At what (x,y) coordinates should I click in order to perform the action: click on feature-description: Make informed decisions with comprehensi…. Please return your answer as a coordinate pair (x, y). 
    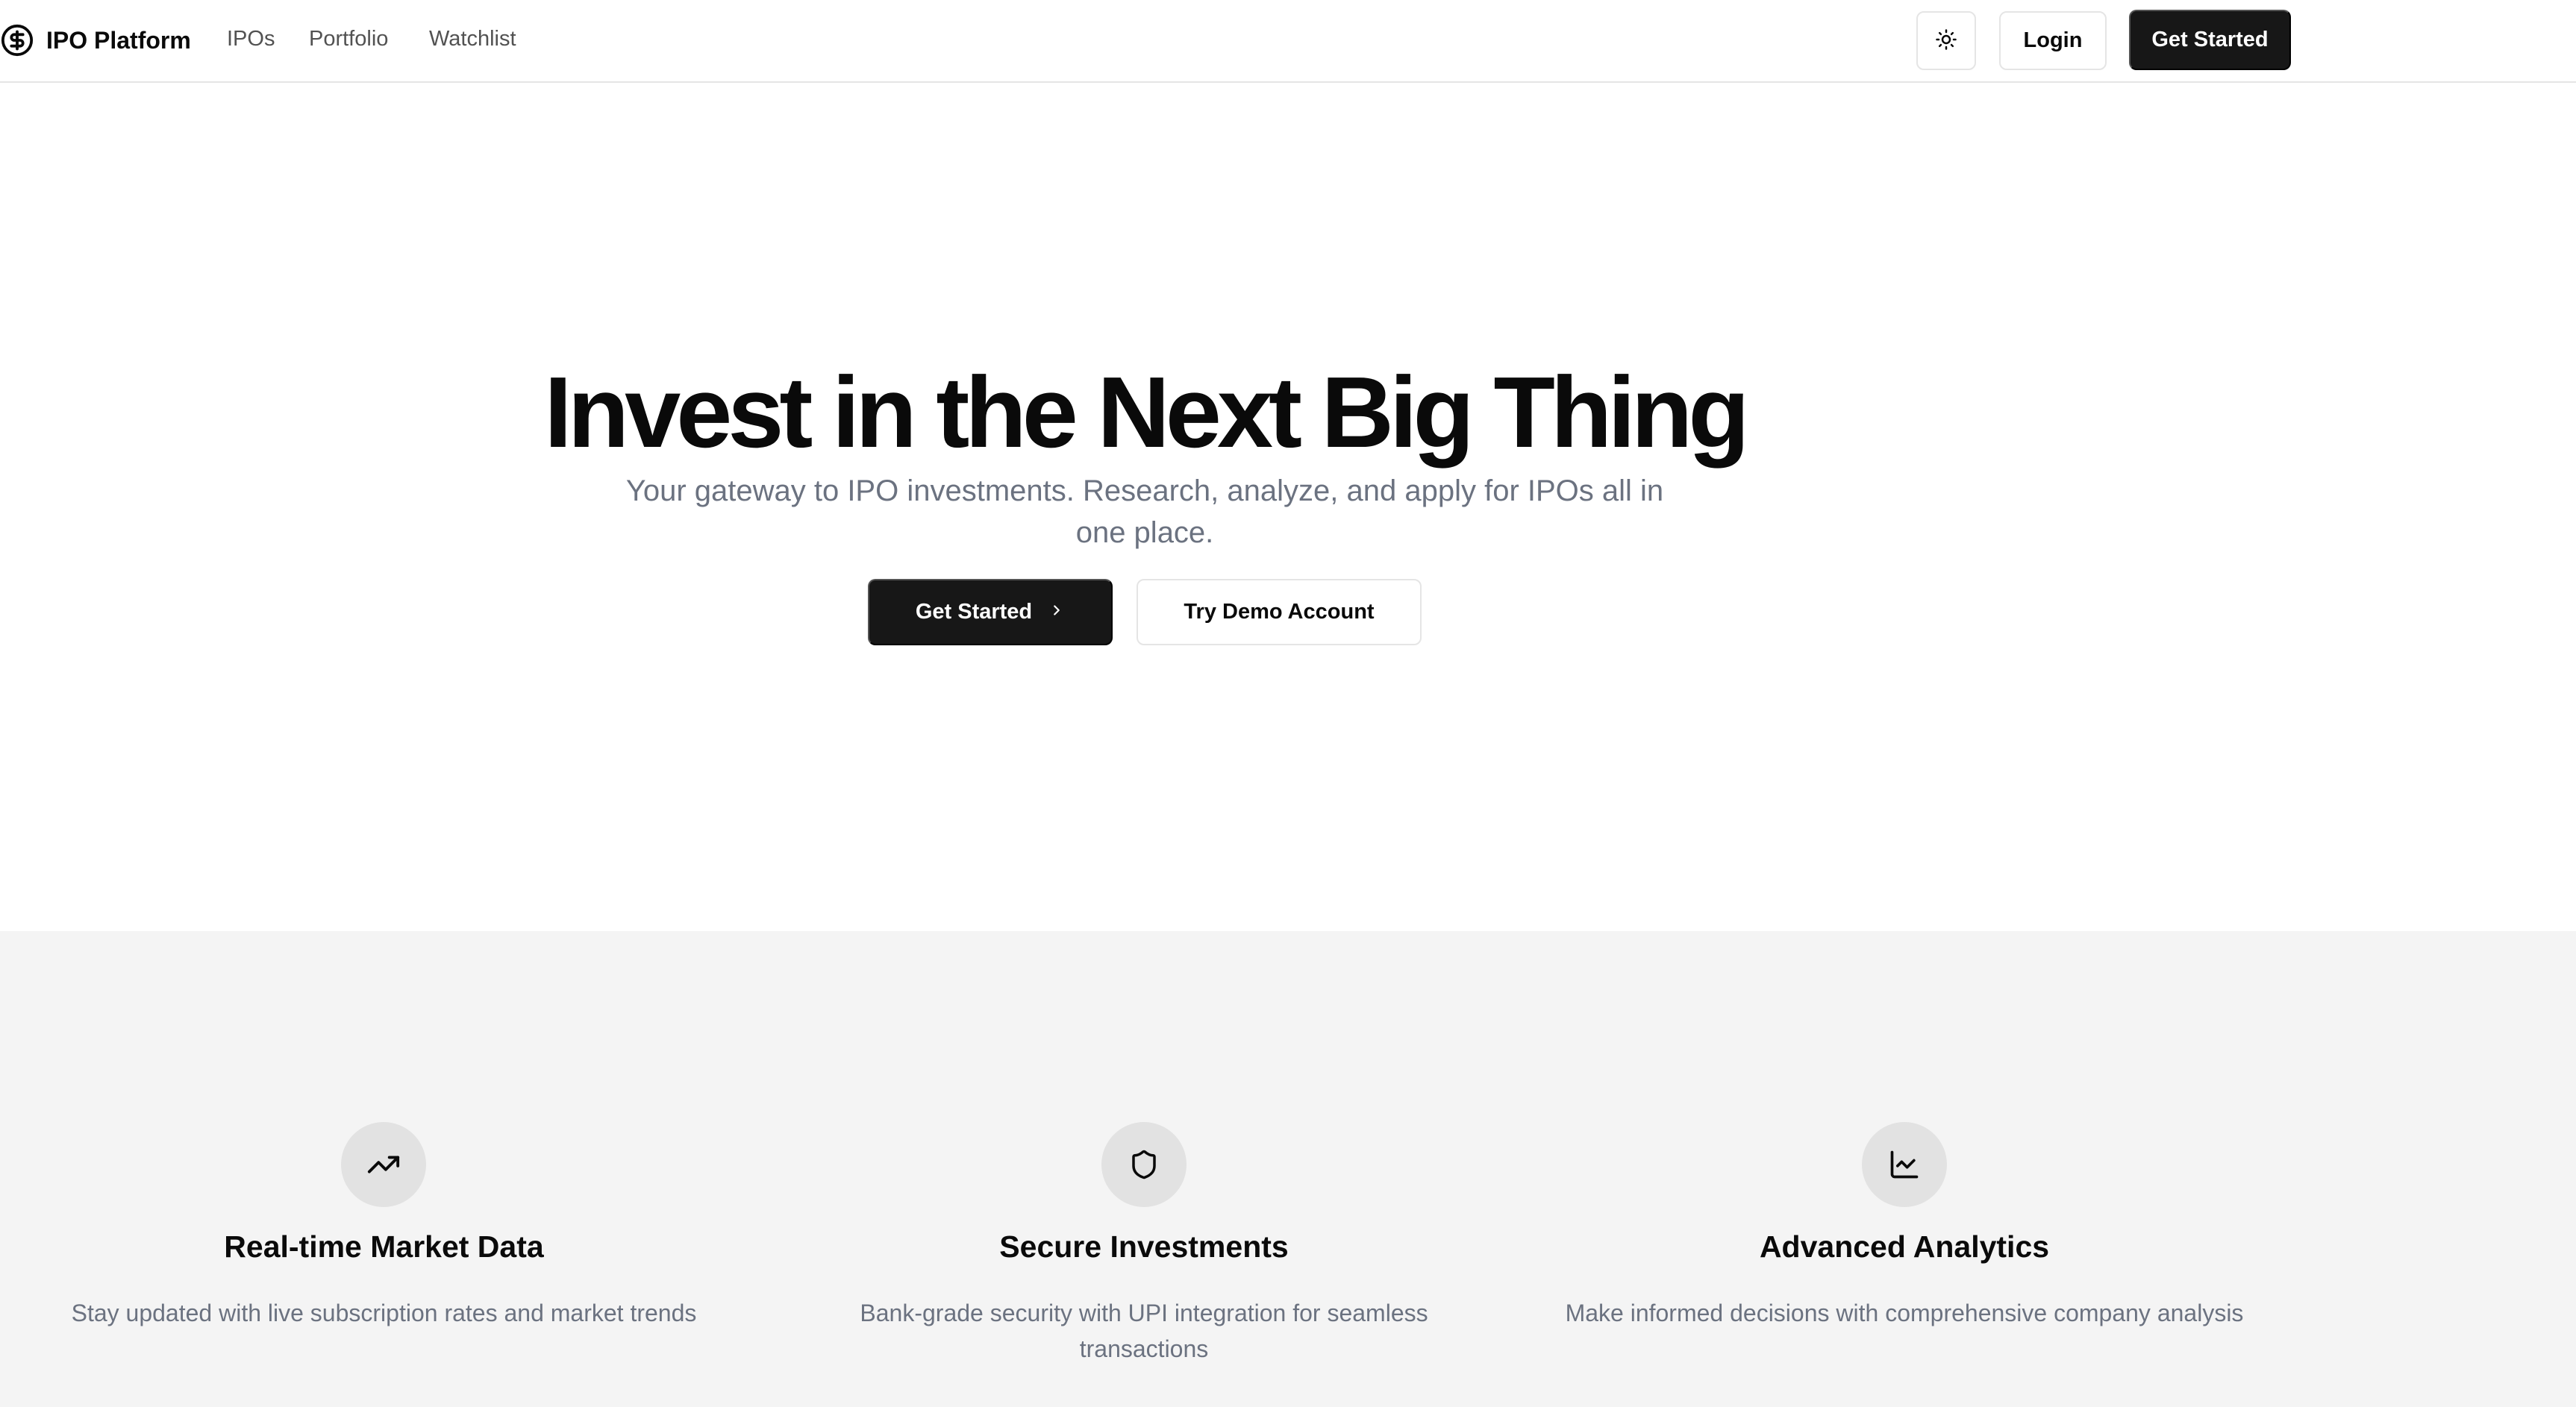
    Looking at the image, I should click on (1904, 1313).